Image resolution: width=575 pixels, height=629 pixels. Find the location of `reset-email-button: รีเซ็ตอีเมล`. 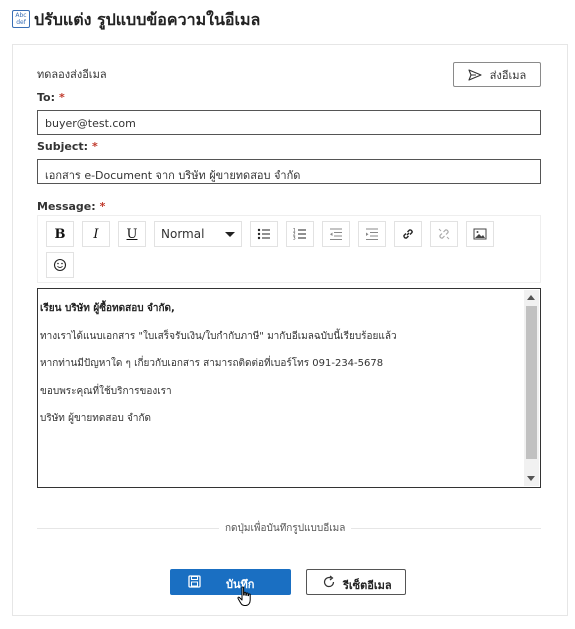

reset-email-button: รีเซ็ตอีเมล is located at coordinates (356, 582).